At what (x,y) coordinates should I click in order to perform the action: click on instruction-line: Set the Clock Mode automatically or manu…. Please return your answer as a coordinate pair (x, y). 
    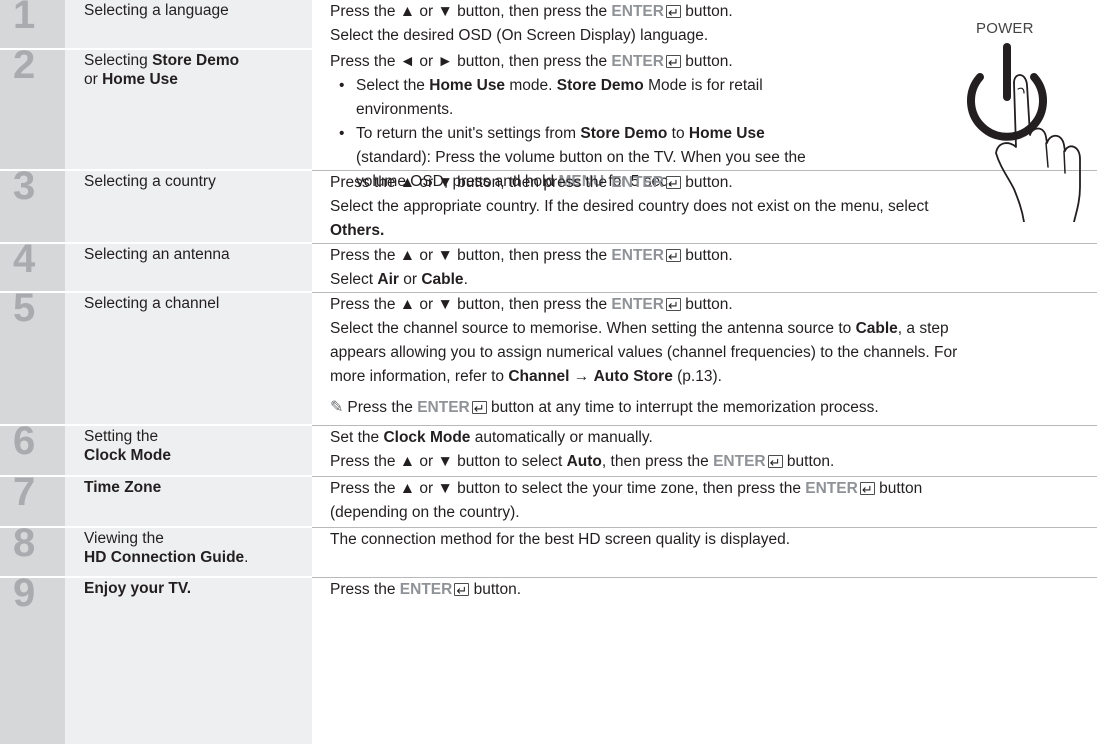
    Looking at the image, I should click on (713, 438).